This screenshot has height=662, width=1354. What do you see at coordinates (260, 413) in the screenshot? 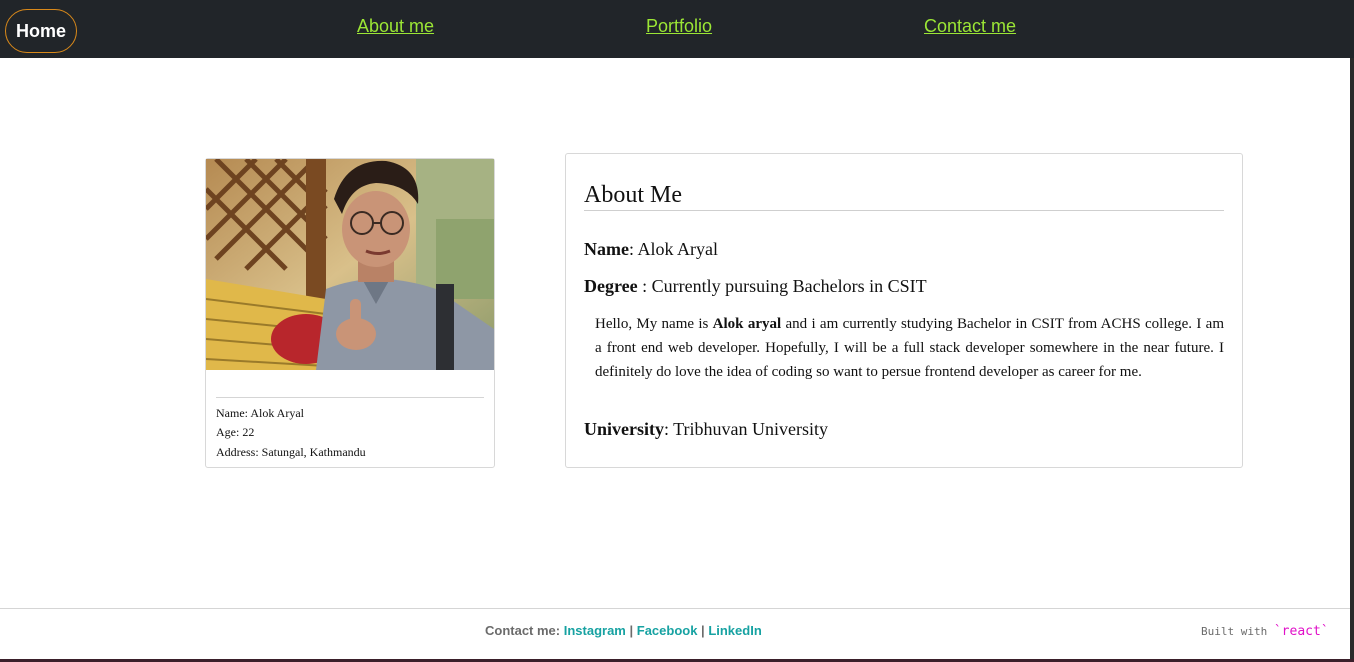
I see `profile-name: Name: Alok Aryal` at bounding box center [260, 413].